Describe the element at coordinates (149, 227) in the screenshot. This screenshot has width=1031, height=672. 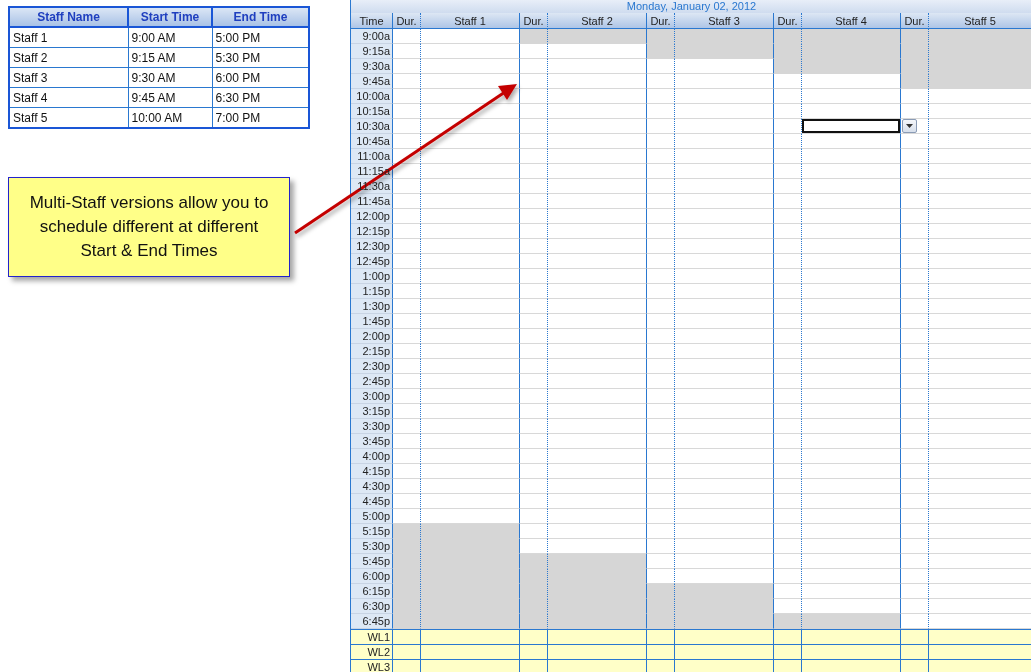
I see `callout-note: Multi-Staff versions allow you to schedule different at different Start & End Times` at that location.